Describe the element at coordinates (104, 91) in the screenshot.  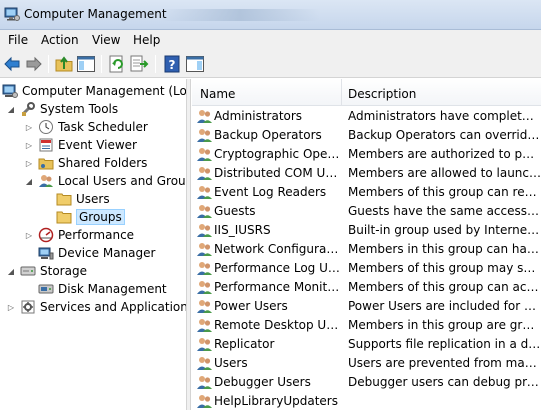
I see `tree-item-label: Computer Management (Local` at that location.